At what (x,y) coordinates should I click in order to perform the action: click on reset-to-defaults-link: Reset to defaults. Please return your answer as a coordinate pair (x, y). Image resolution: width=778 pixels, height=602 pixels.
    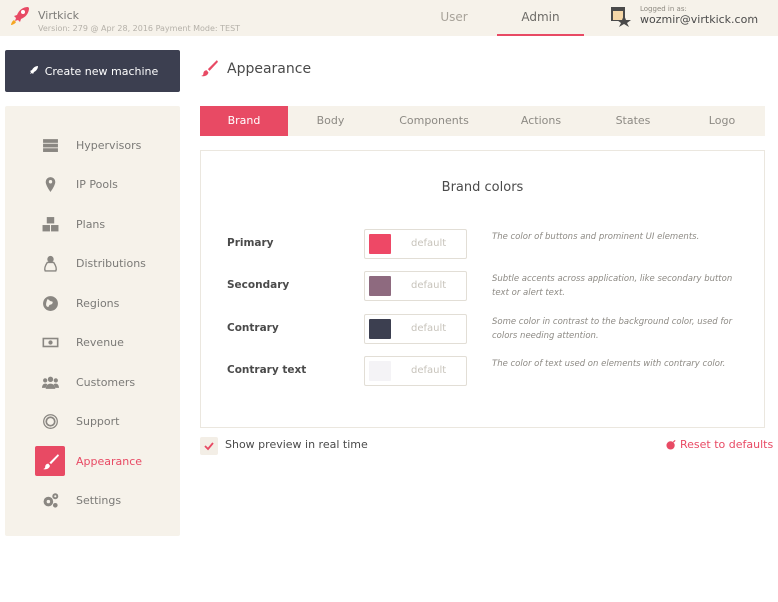
    Looking at the image, I should click on (719, 444).